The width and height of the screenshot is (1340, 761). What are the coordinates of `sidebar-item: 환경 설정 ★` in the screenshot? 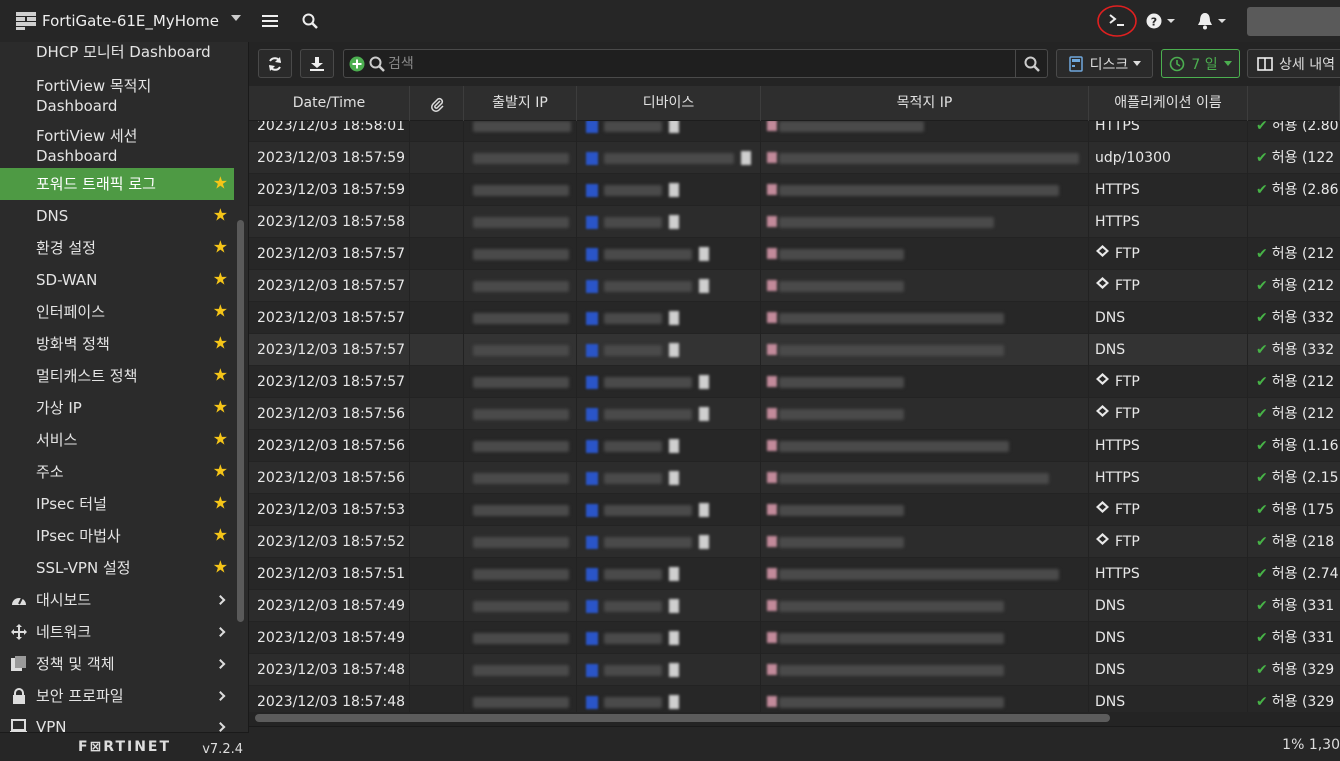 It's located at (117, 248).